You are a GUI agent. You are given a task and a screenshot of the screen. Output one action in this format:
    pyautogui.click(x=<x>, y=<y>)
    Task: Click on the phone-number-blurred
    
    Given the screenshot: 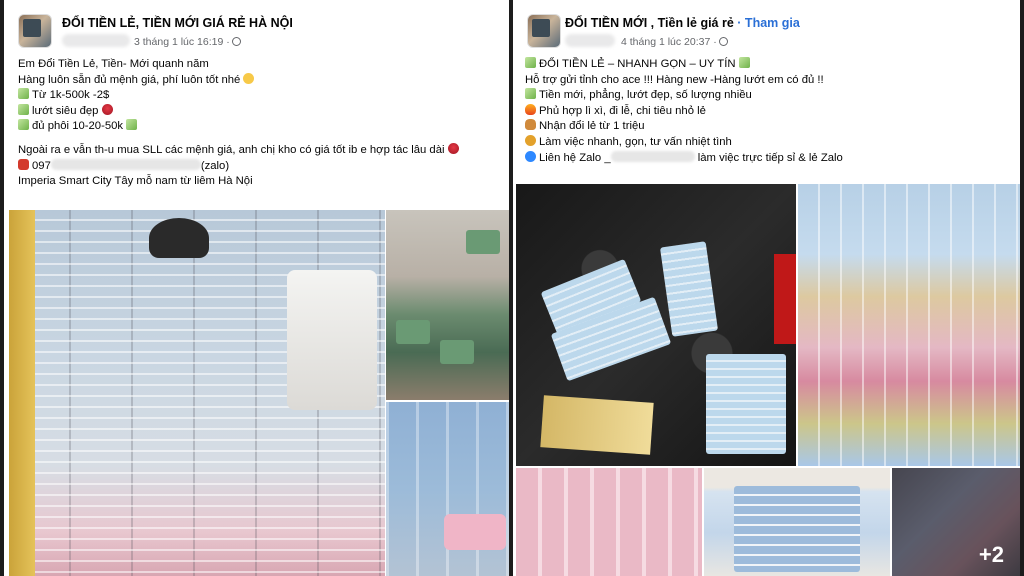 What is the action you would take?
    pyautogui.click(x=125, y=164)
    